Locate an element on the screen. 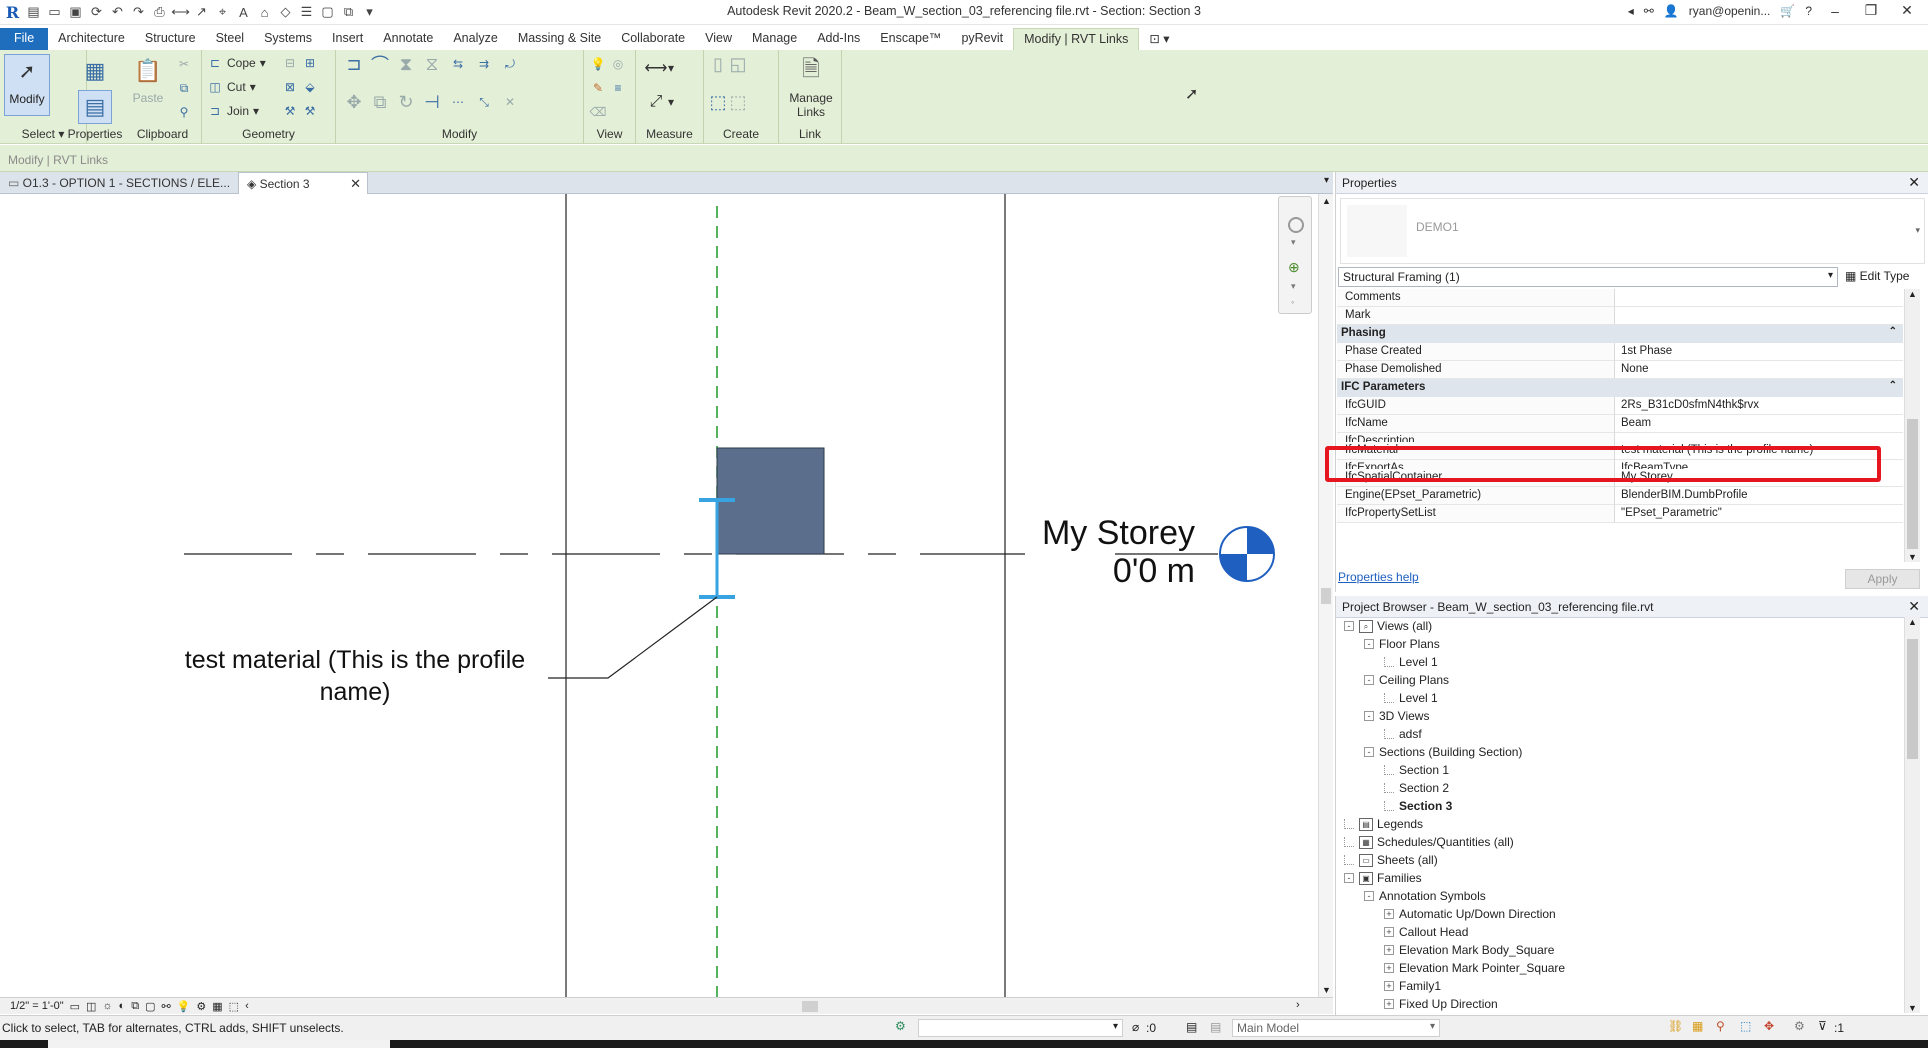 The image size is (1928, 1048). scroll-thumb is located at coordinates (1326, 596).